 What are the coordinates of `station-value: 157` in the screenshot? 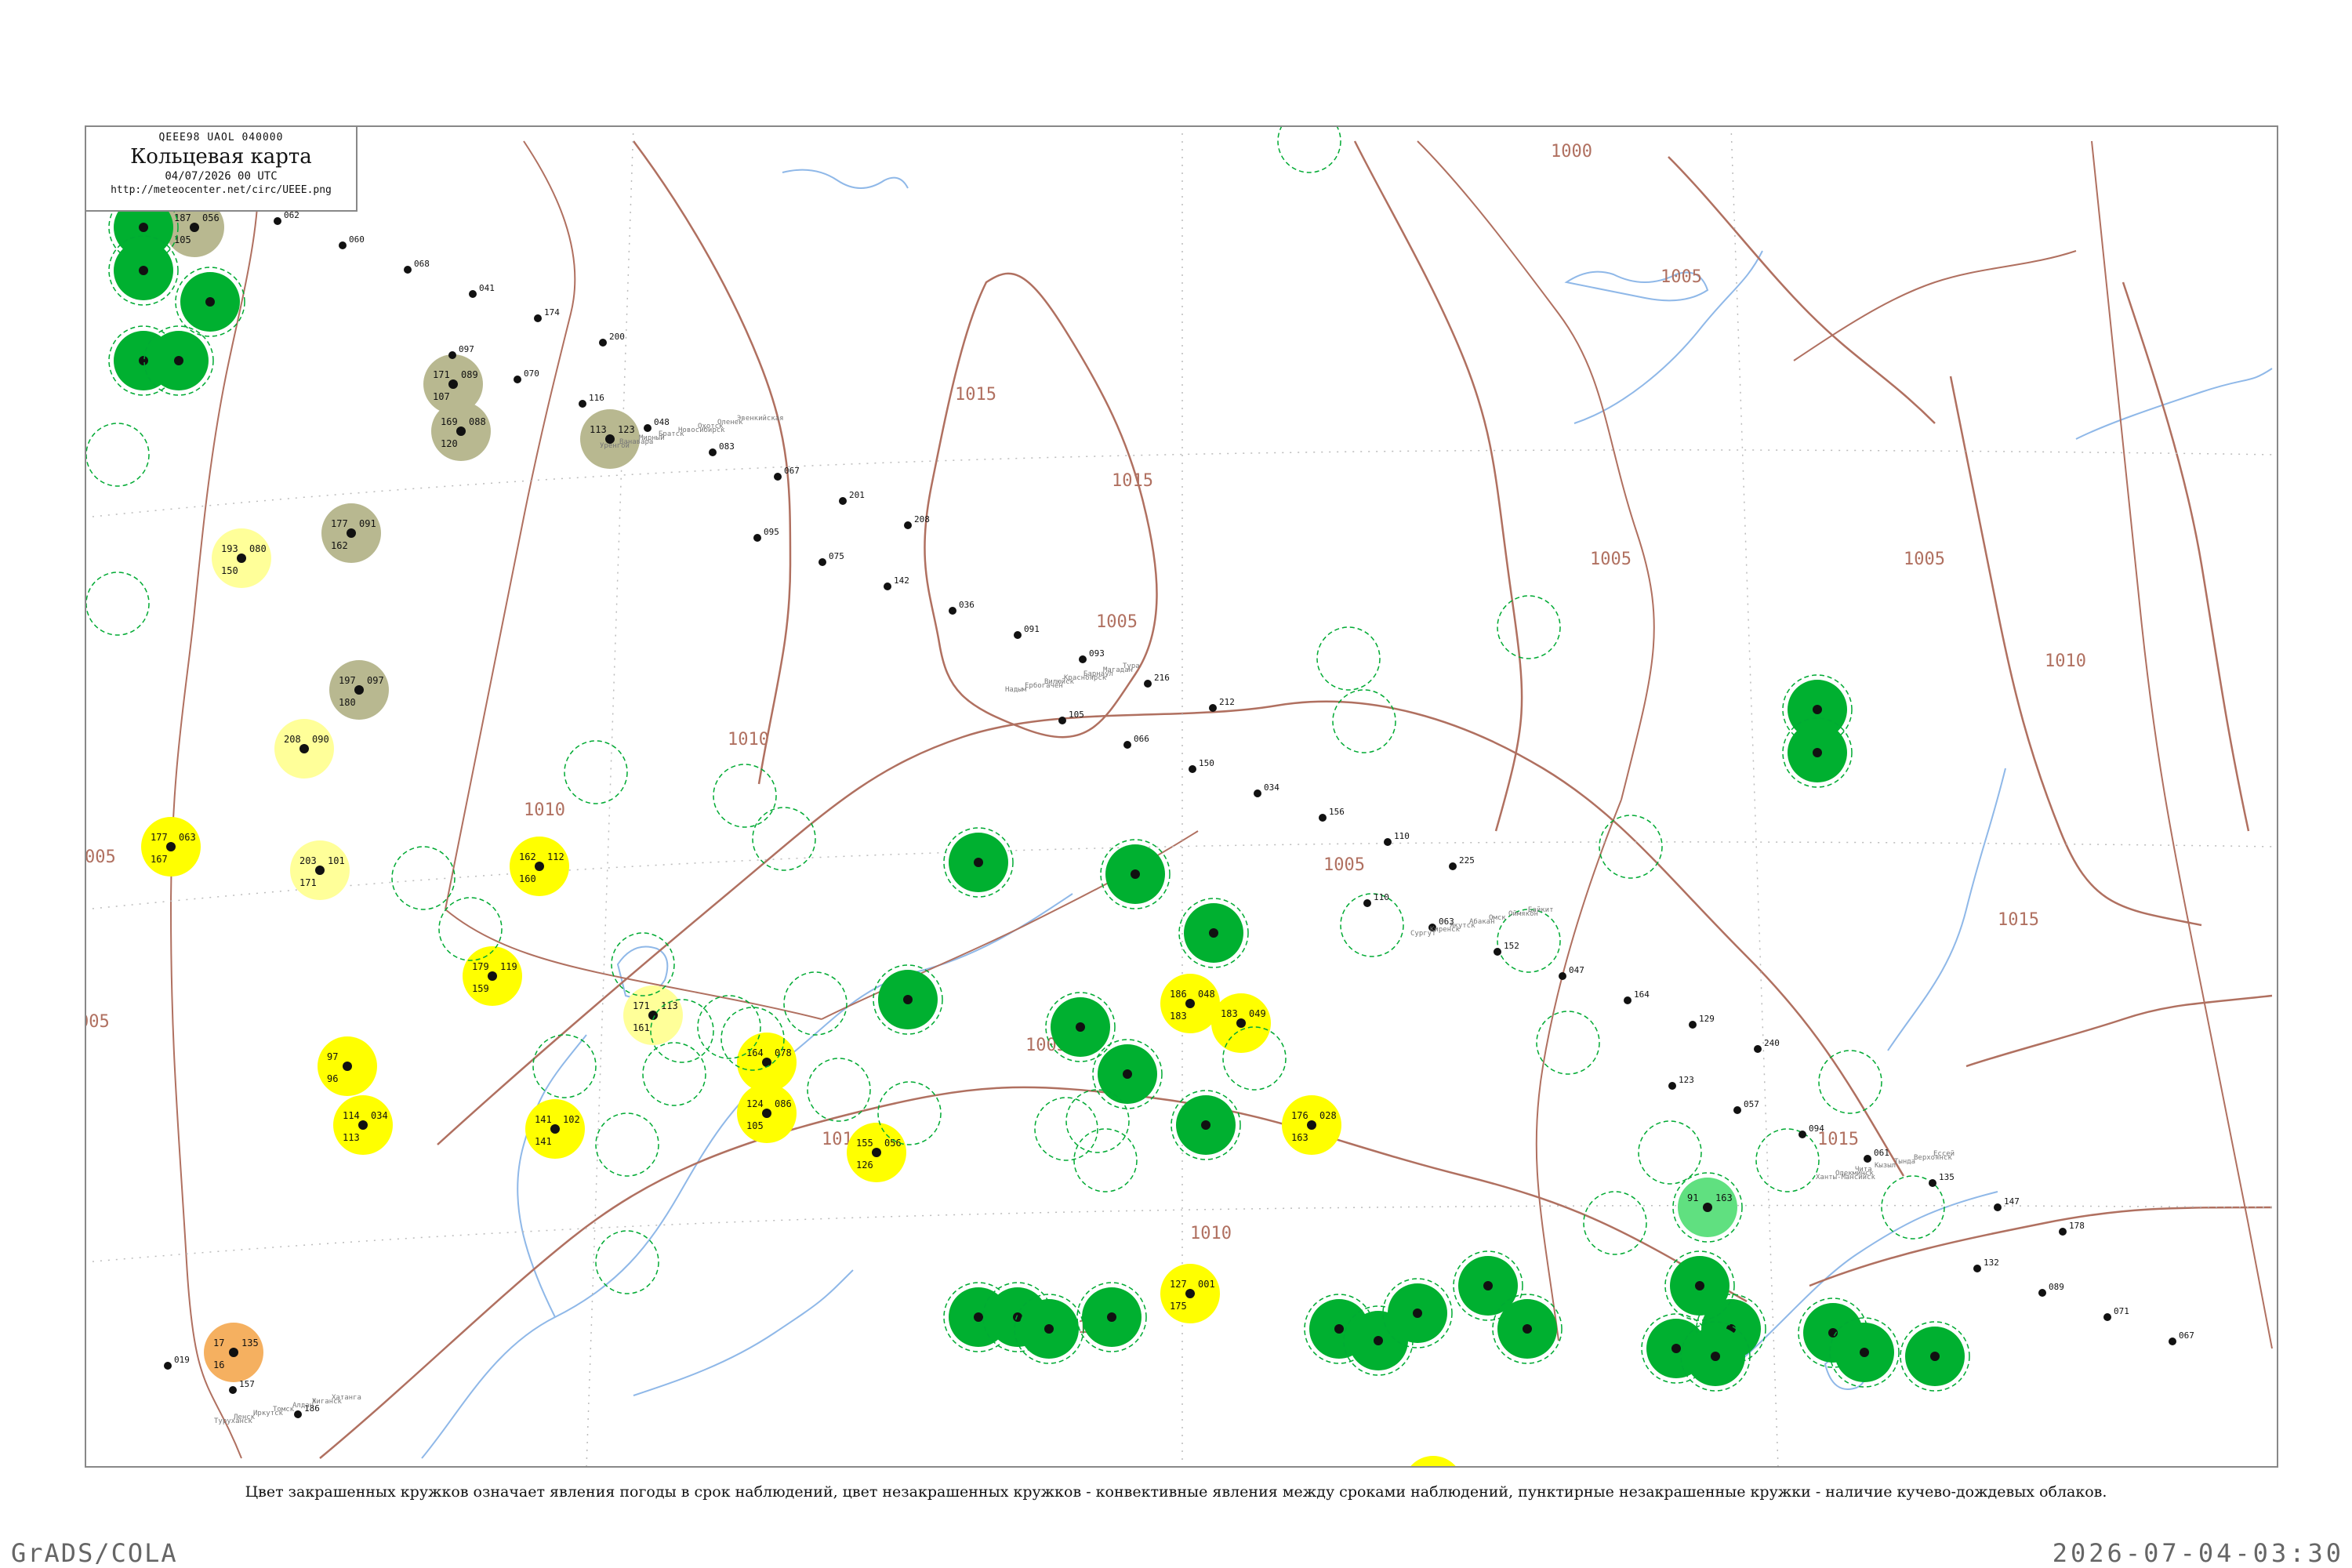 It's located at (247, 1384).